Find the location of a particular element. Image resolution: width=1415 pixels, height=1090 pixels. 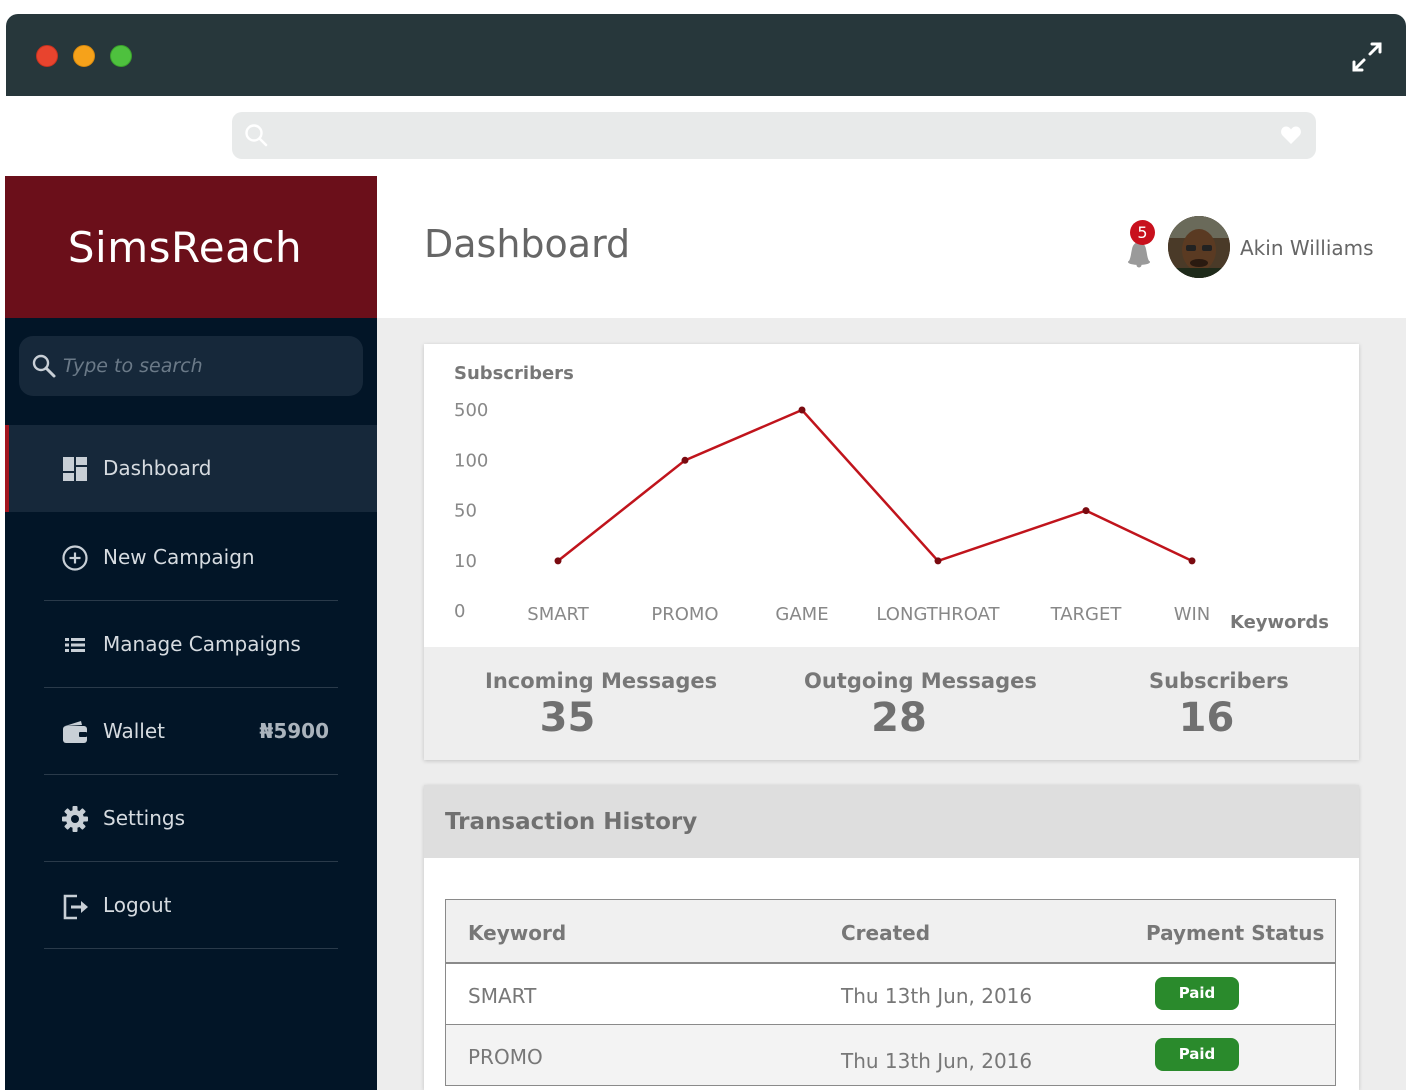

stat-label: Incoming Messages is located at coordinates (601, 681).